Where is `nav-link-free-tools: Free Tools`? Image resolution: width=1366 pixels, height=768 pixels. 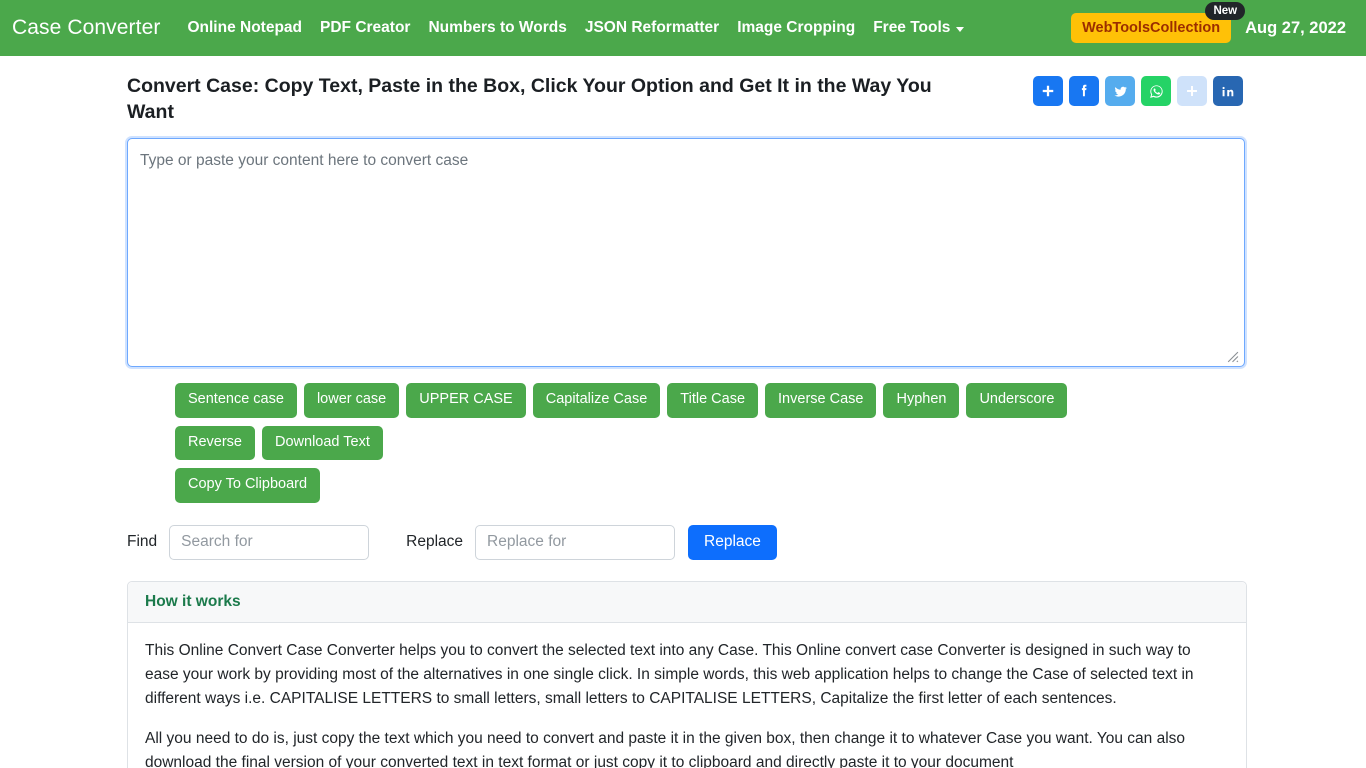
nav-link-free-tools: Free Tools is located at coordinates (918, 28).